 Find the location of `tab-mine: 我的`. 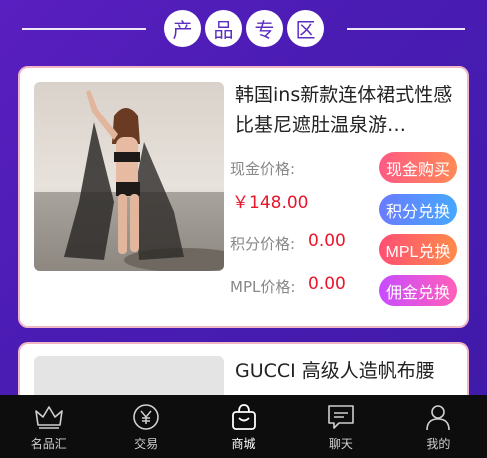

tab-mine: 我的 is located at coordinates (438, 426).